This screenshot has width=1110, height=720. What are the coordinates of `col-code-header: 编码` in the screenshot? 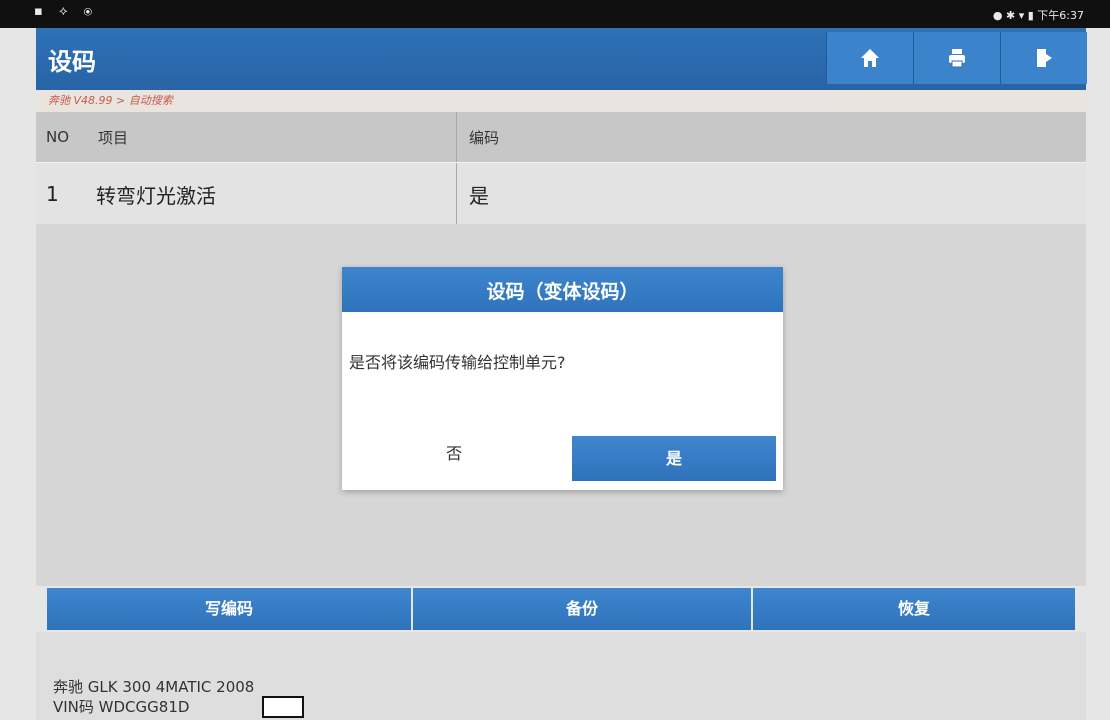 It's located at (484, 137).